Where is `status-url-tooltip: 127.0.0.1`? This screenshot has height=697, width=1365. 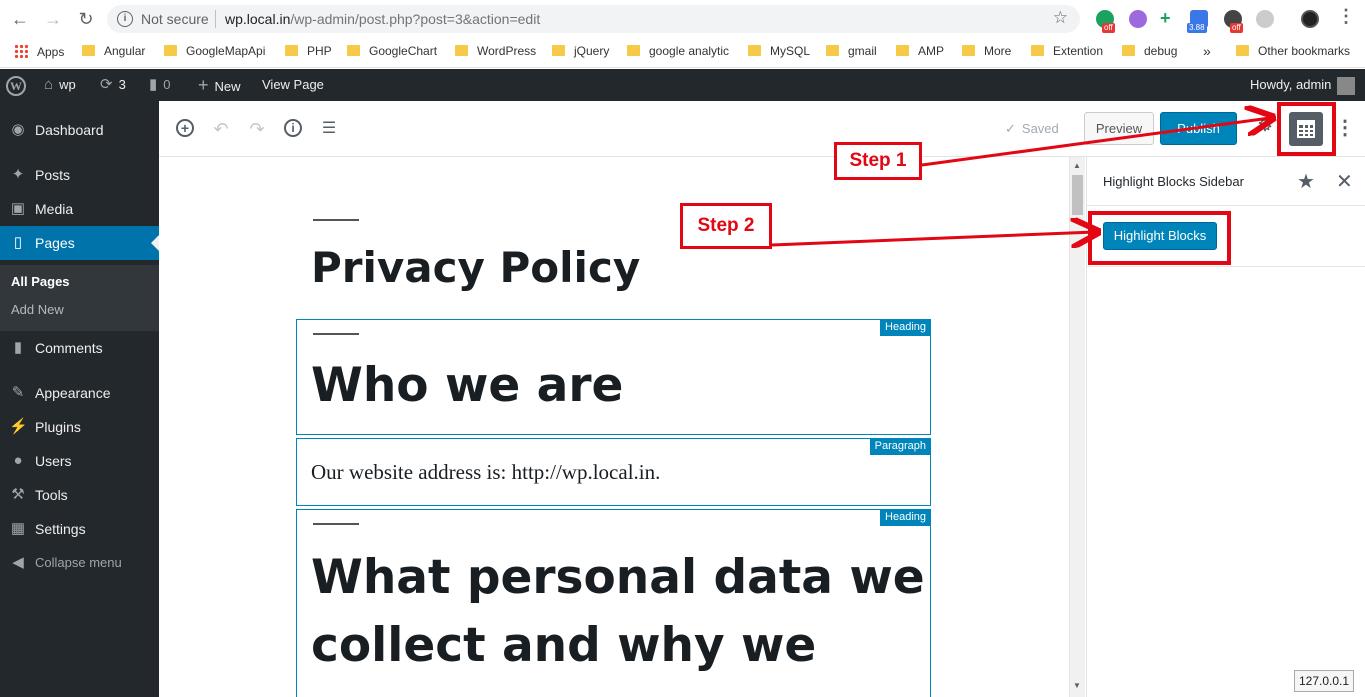
status-url-tooltip: 127.0.0.1 is located at coordinates (1324, 681).